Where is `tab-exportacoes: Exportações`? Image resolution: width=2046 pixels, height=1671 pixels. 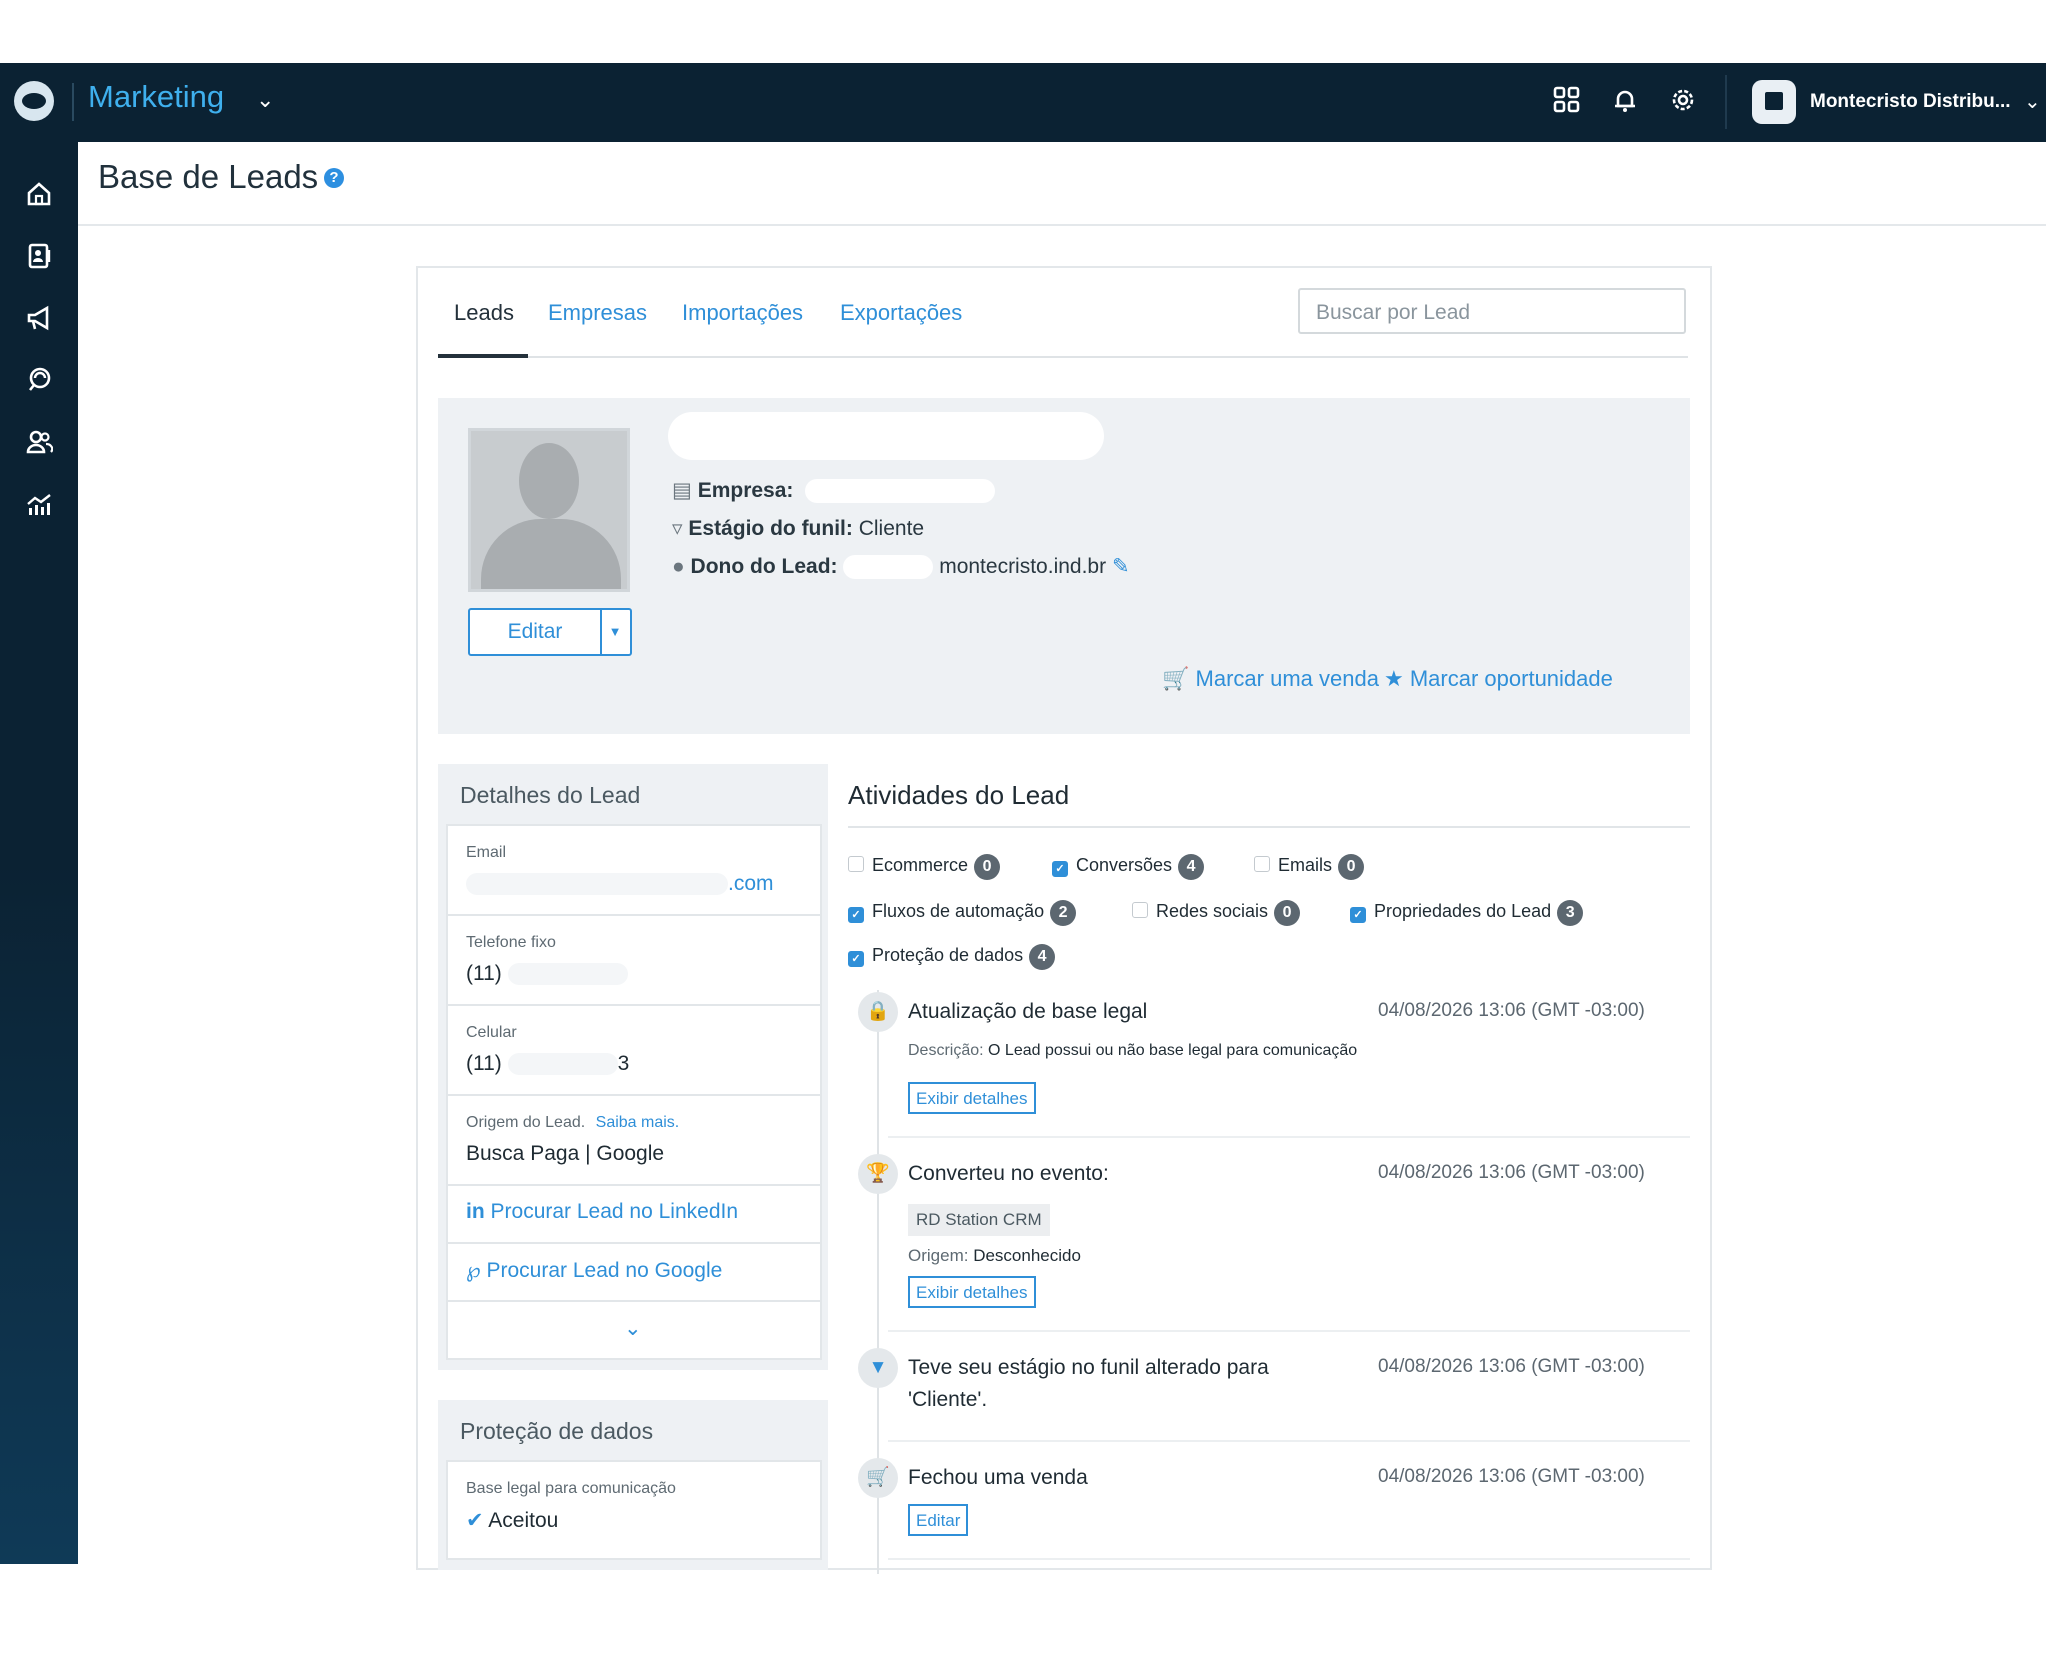
tab-exportacoes: Exportações is located at coordinates (901, 313).